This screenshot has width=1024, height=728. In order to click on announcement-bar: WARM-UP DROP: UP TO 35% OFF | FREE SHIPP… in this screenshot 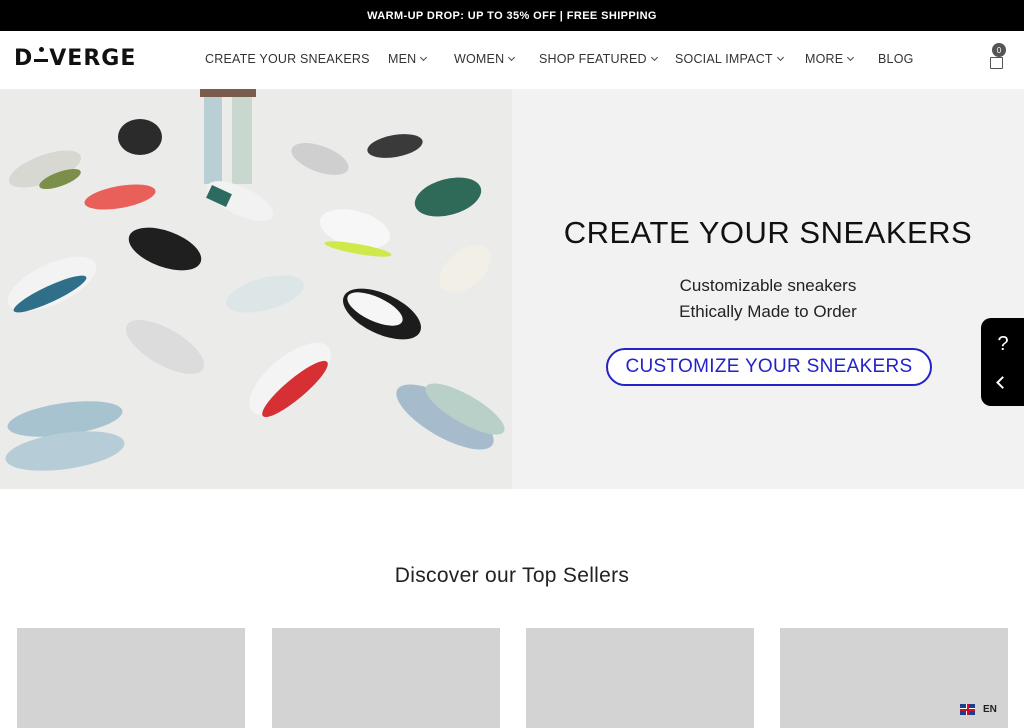, I will do `click(512, 15)`.